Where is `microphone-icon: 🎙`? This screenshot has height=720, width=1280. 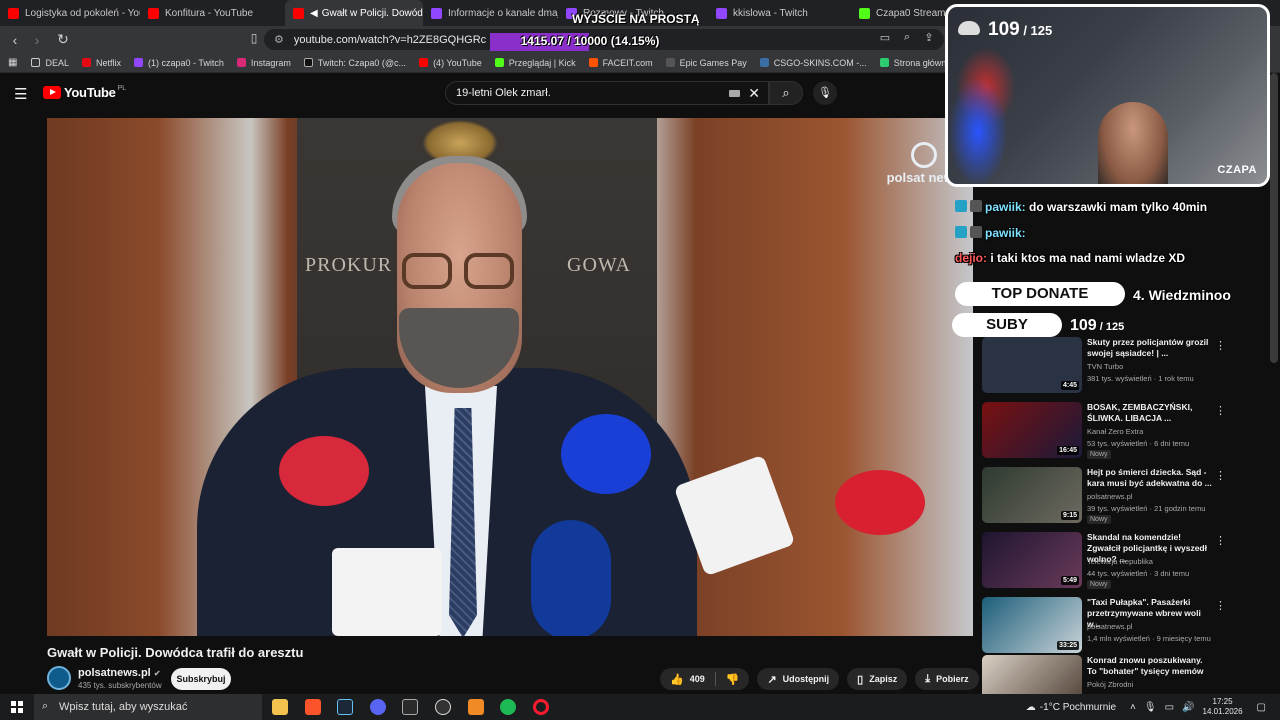
microphone-icon: 🎙 is located at coordinates (825, 93).